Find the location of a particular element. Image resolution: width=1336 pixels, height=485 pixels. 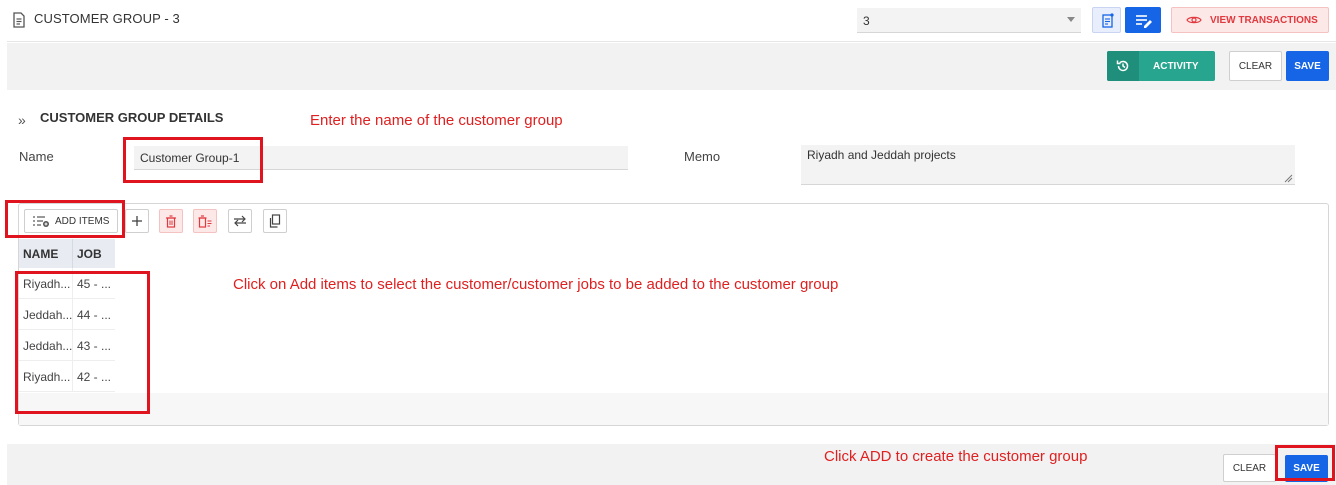

history-icon is located at coordinates (1123, 66).